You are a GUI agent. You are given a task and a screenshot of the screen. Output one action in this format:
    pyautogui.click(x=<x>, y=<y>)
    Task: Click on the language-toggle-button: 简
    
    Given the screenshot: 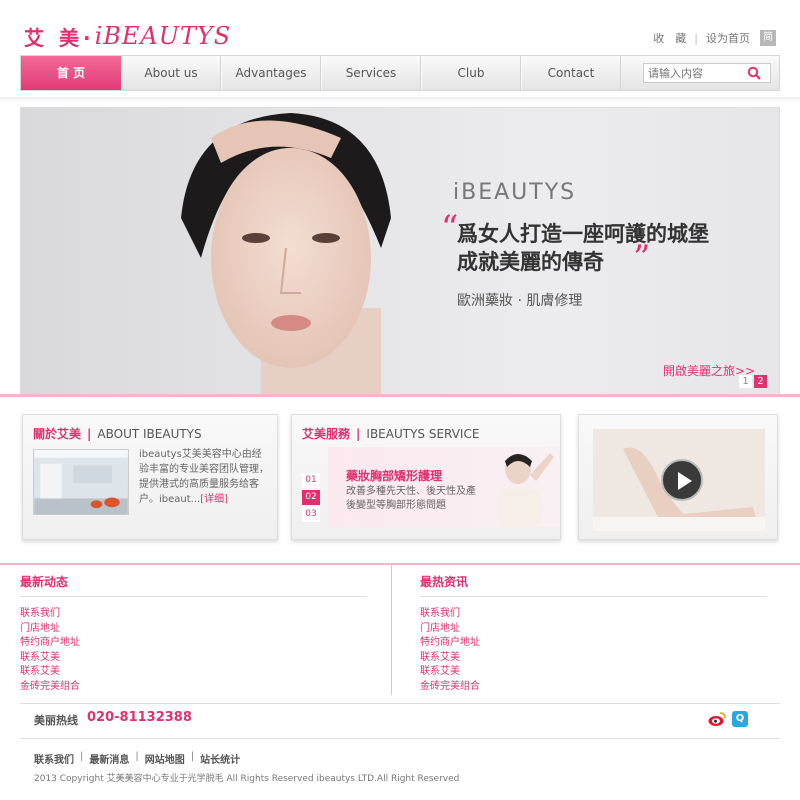 What is the action you would take?
    pyautogui.click(x=768, y=38)
    